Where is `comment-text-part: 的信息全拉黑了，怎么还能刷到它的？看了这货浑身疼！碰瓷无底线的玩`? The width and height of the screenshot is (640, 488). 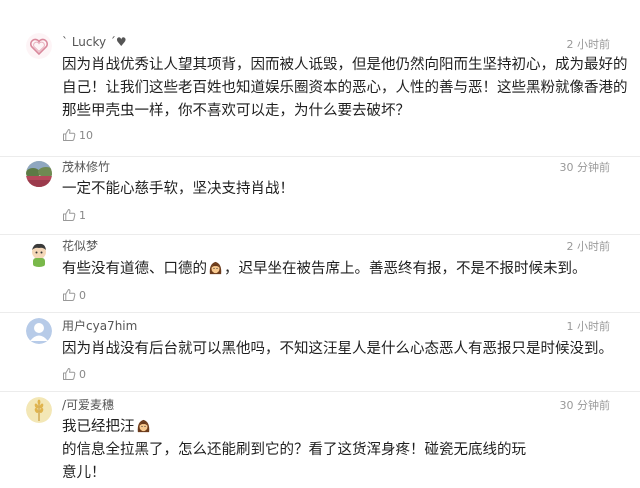 comment-text-part: 的信息全拉黑了，怎么还能刷到它的？看了这货浑身疼！碰瓷无底线的玩 is located at coordinates (294, 450).